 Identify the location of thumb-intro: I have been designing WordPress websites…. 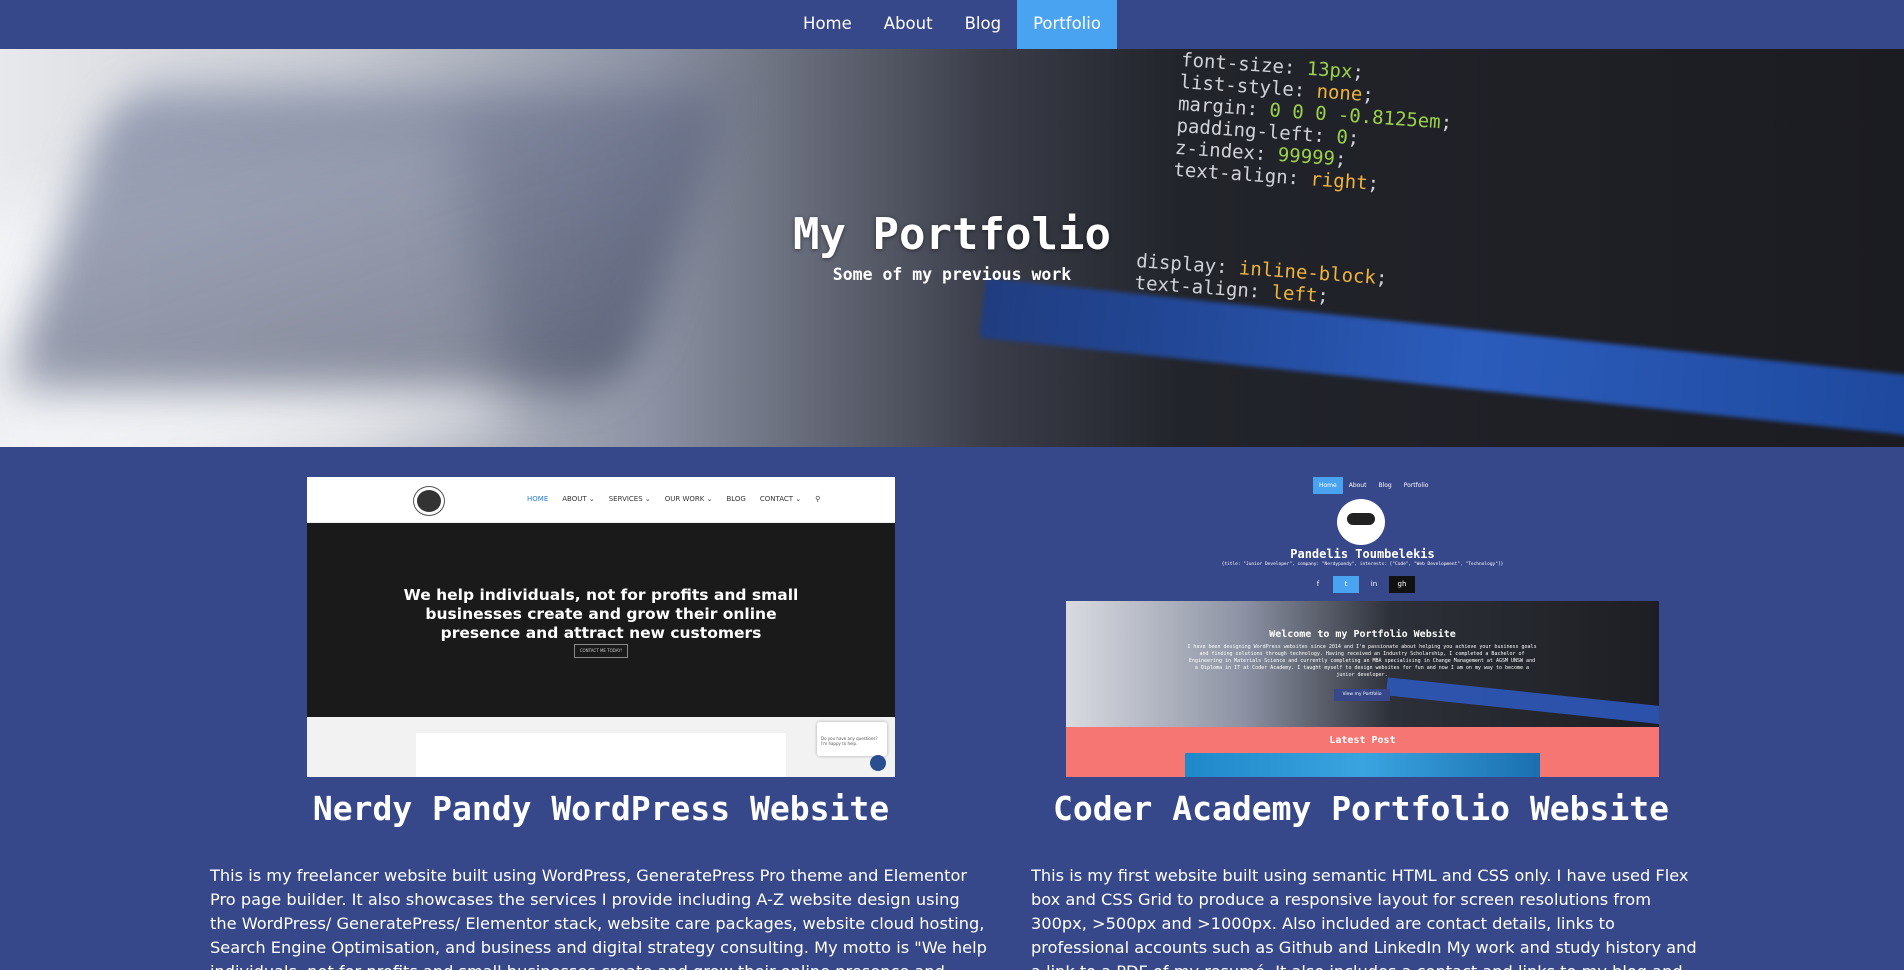
(1362, 661).